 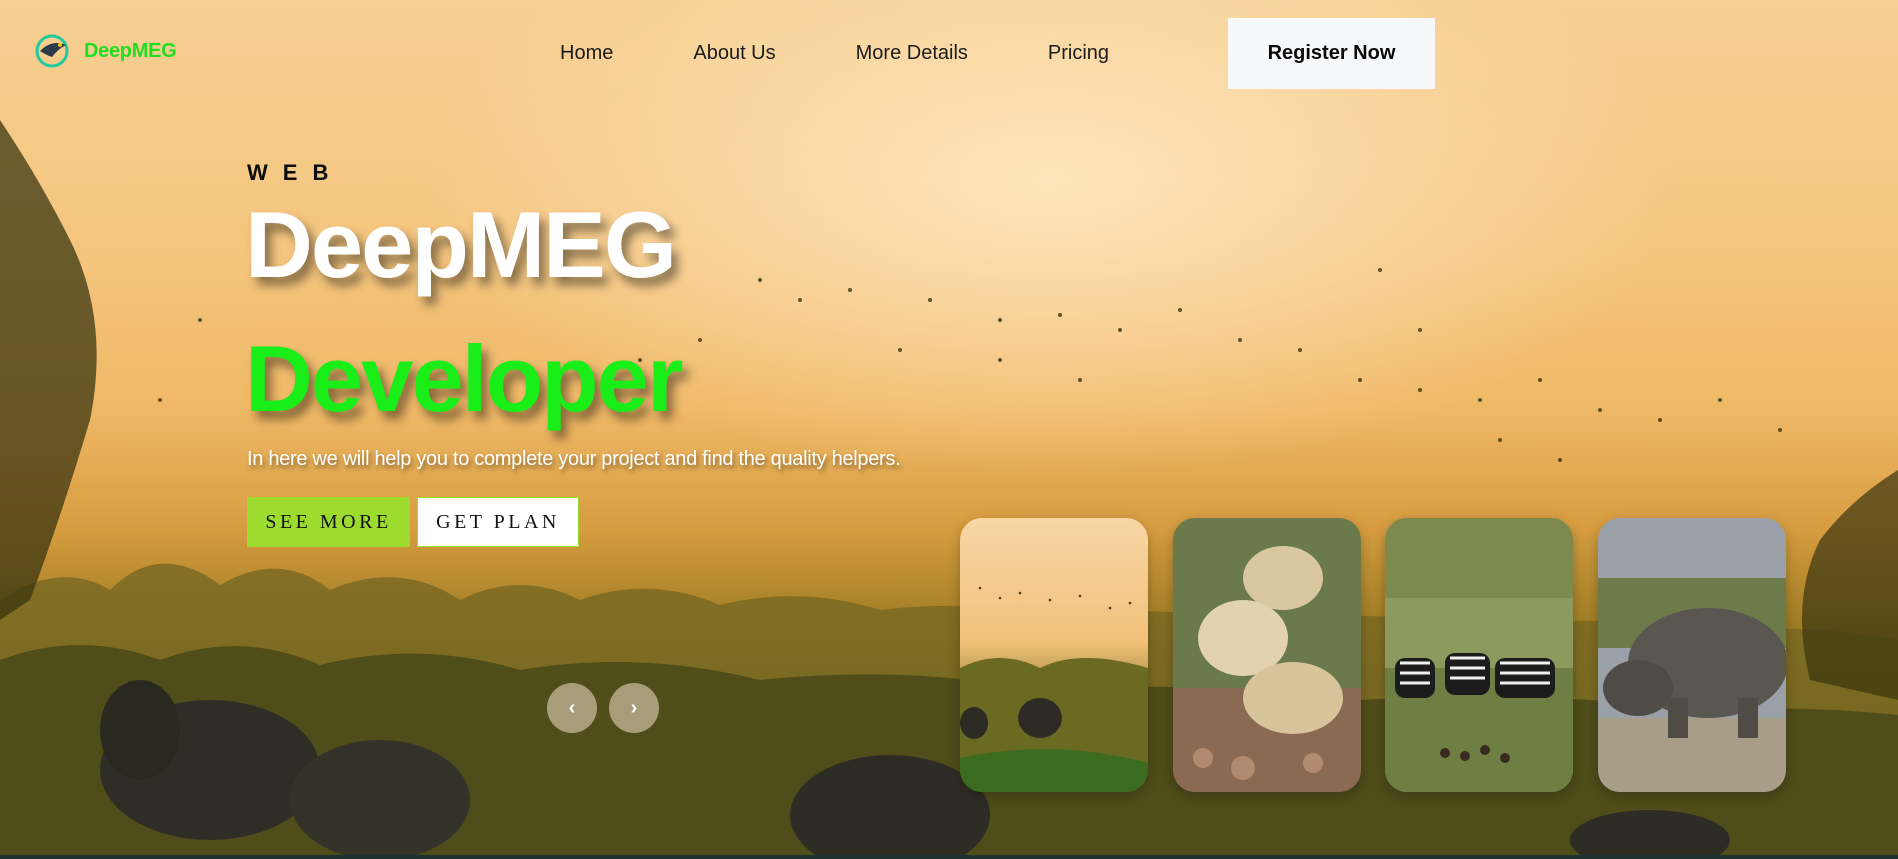 I want to click on brand-name: DeepMEG, so click(x=130, y=50).